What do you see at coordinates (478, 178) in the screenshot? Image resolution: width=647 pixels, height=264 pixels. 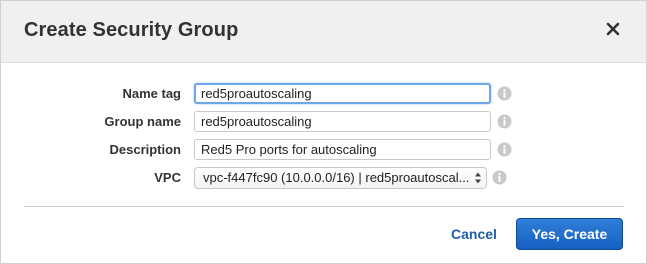 I see `select-arrows-icon` at bounding box center [478, 178].